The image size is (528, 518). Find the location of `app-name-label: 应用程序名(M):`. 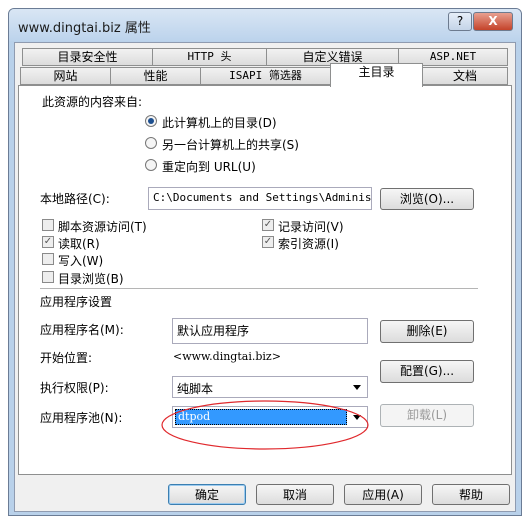

app-name-label: 应用程序名(M): is located at coordinates (82, 330).